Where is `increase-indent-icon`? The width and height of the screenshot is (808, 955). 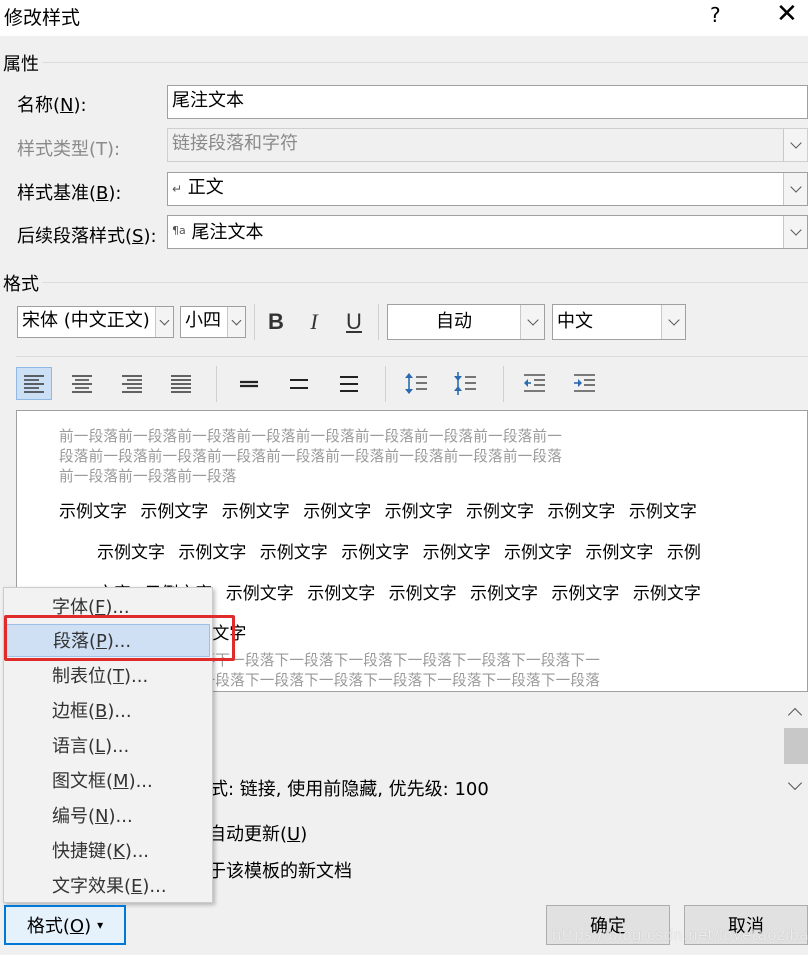 increase-indent-icon is located at coordinates (584, 383).